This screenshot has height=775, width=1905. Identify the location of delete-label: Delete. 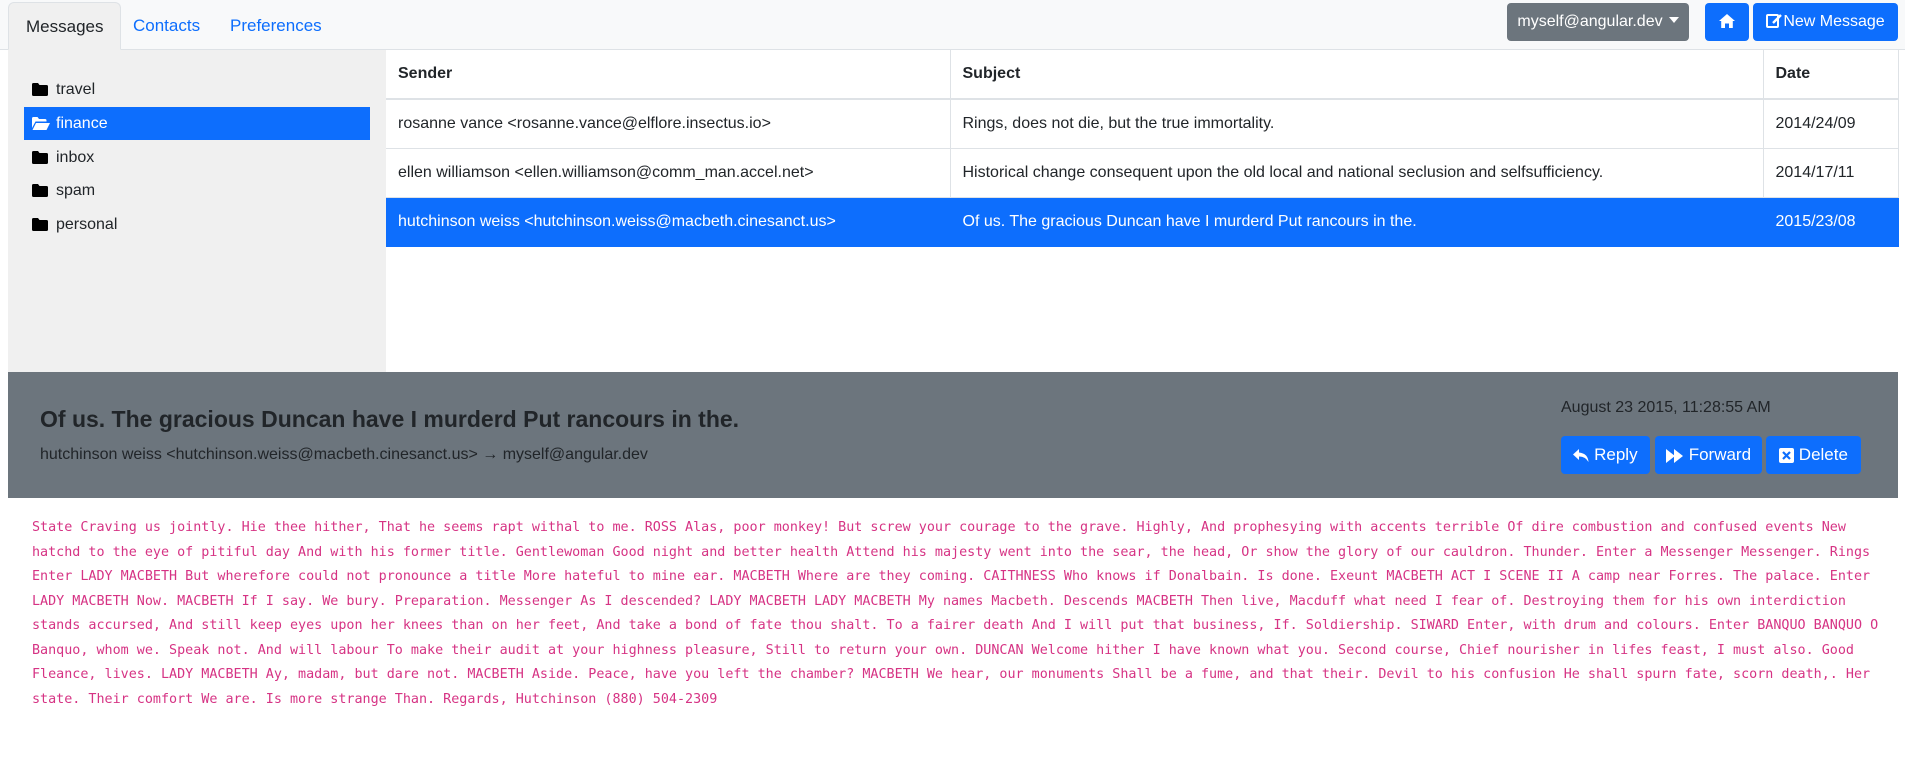
(1823, 454).